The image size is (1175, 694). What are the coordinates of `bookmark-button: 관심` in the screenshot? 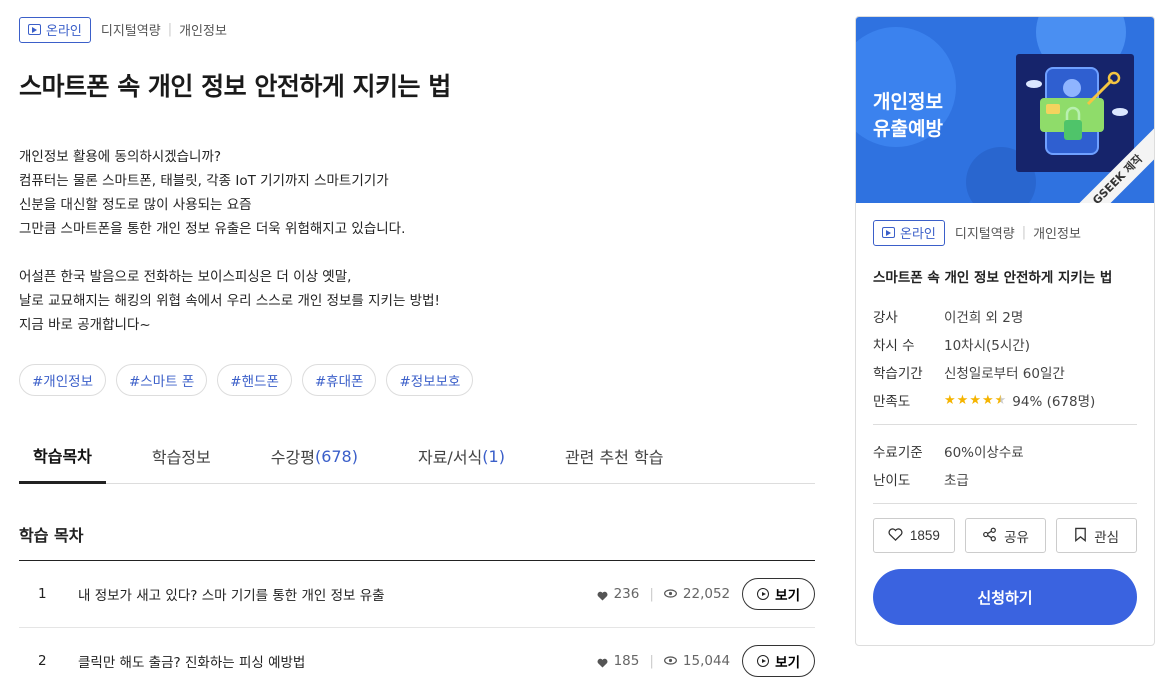 It's located at (1097, 535).